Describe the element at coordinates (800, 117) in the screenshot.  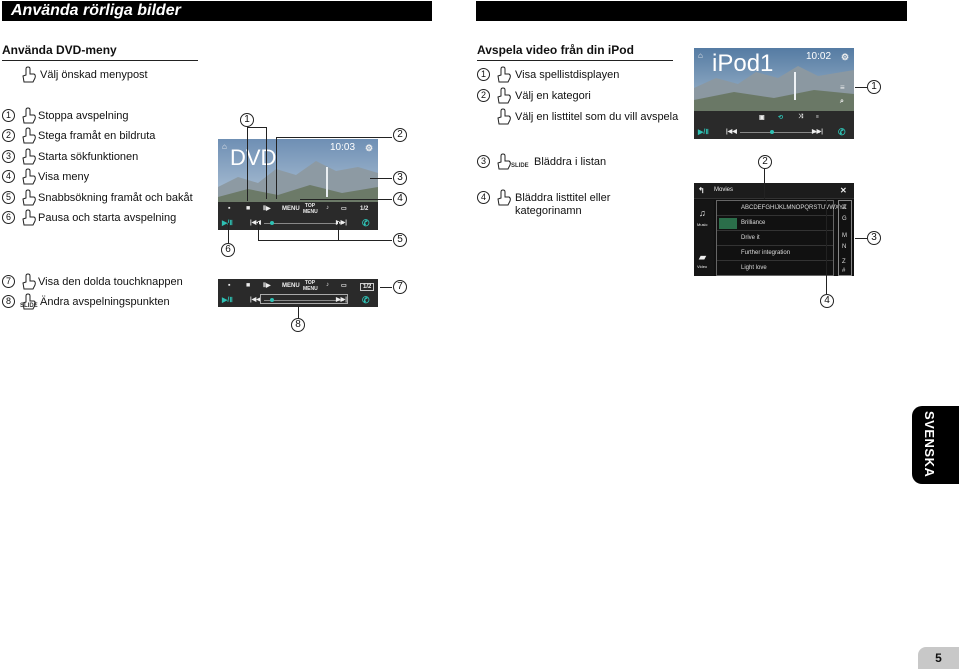
I see `shuffle-icon: ⤨` at that location.